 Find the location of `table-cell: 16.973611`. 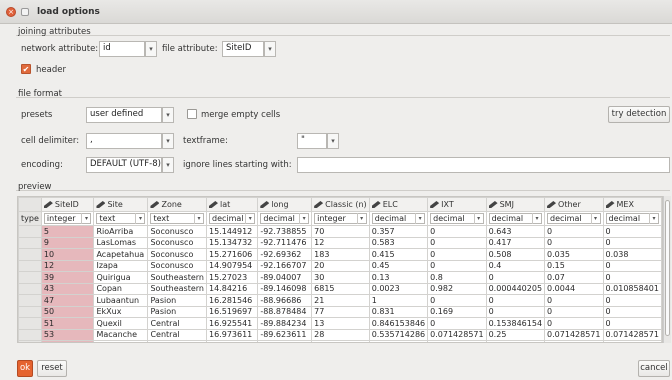

table-cell: 16.973611 is located at coordinates (232, 334).